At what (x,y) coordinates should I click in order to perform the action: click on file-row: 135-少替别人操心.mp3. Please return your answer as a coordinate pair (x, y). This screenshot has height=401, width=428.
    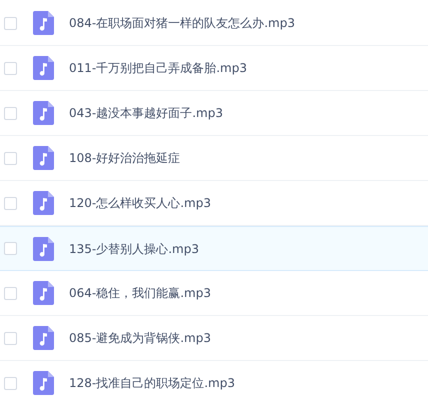
    Looking at the image, I should click on (214, 248).